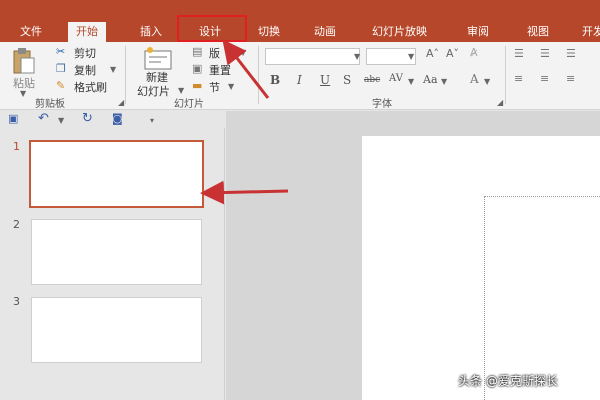 The height and width of the screenshot is (400, 600). I want to click on arrow-to-design-tab, so click(246, 69).